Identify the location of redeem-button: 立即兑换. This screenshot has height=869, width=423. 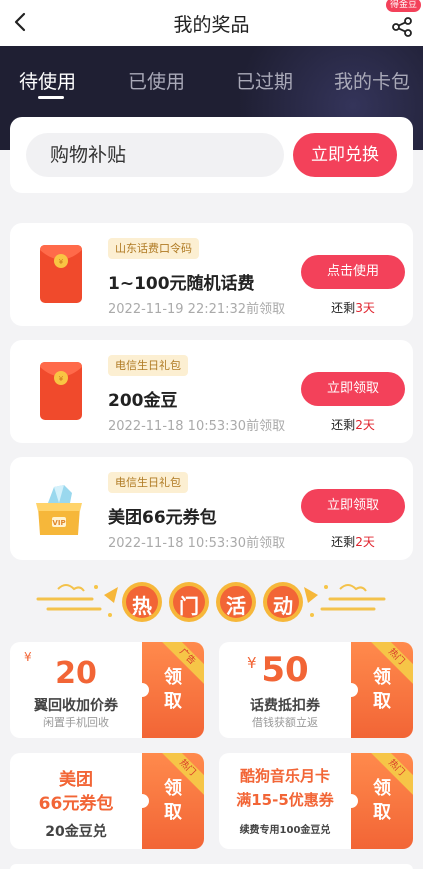
(345, 155).